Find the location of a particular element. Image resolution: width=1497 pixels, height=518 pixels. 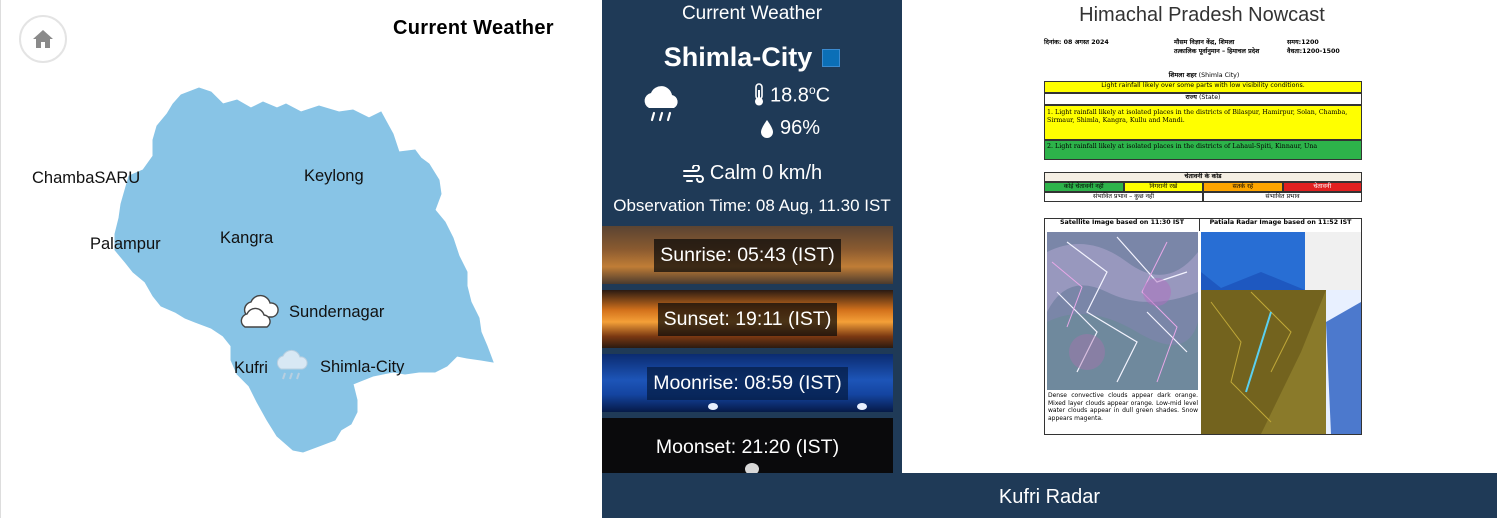

sunrise-label: Sunrise: 05:43 (IST) is located at coordinates (747, 255).